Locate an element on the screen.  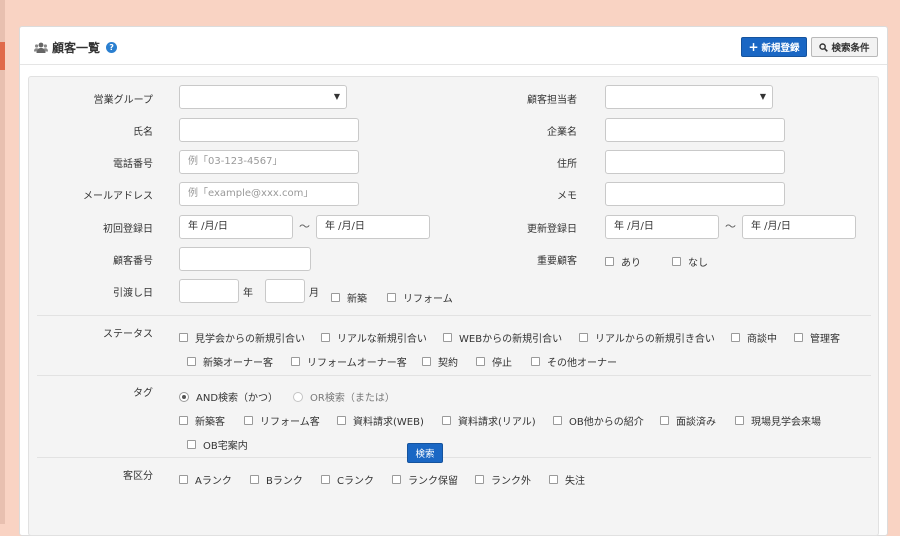
tag-checkbox-4: OB他からの紹介 is located at coordinates (598, 420).